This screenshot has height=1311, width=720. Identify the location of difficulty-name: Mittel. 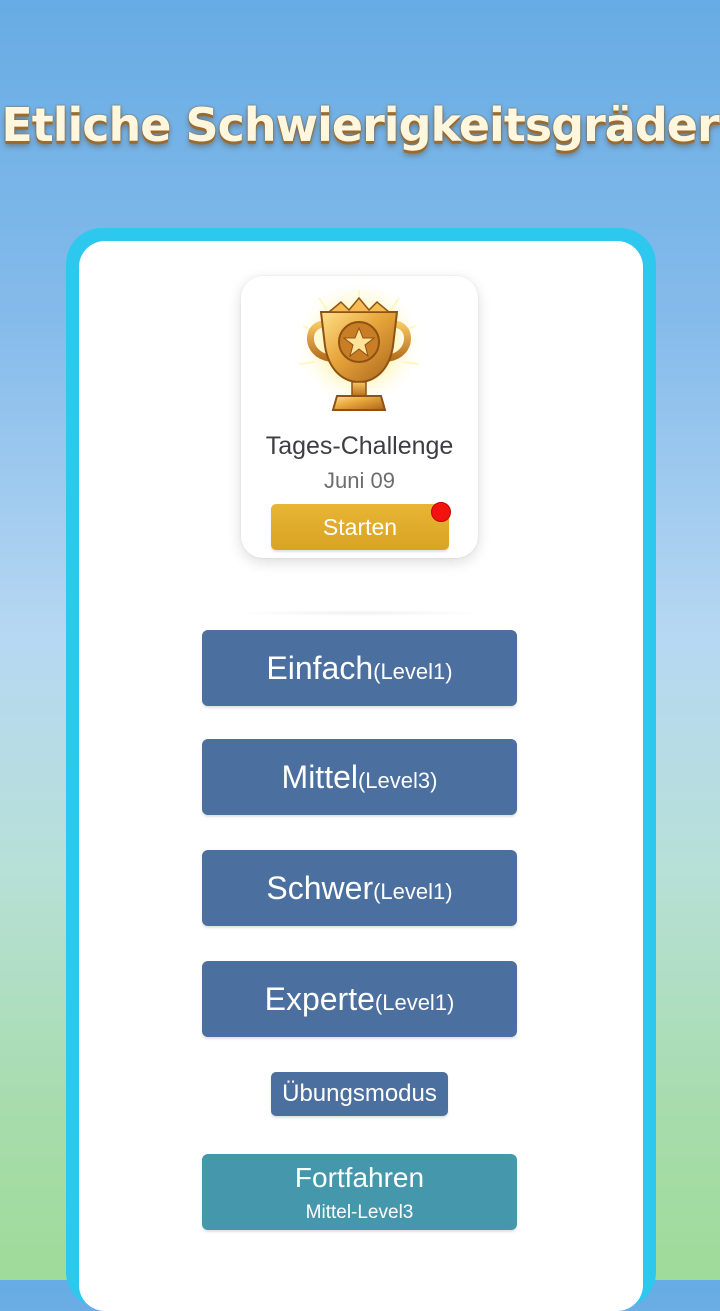
(319, 777).